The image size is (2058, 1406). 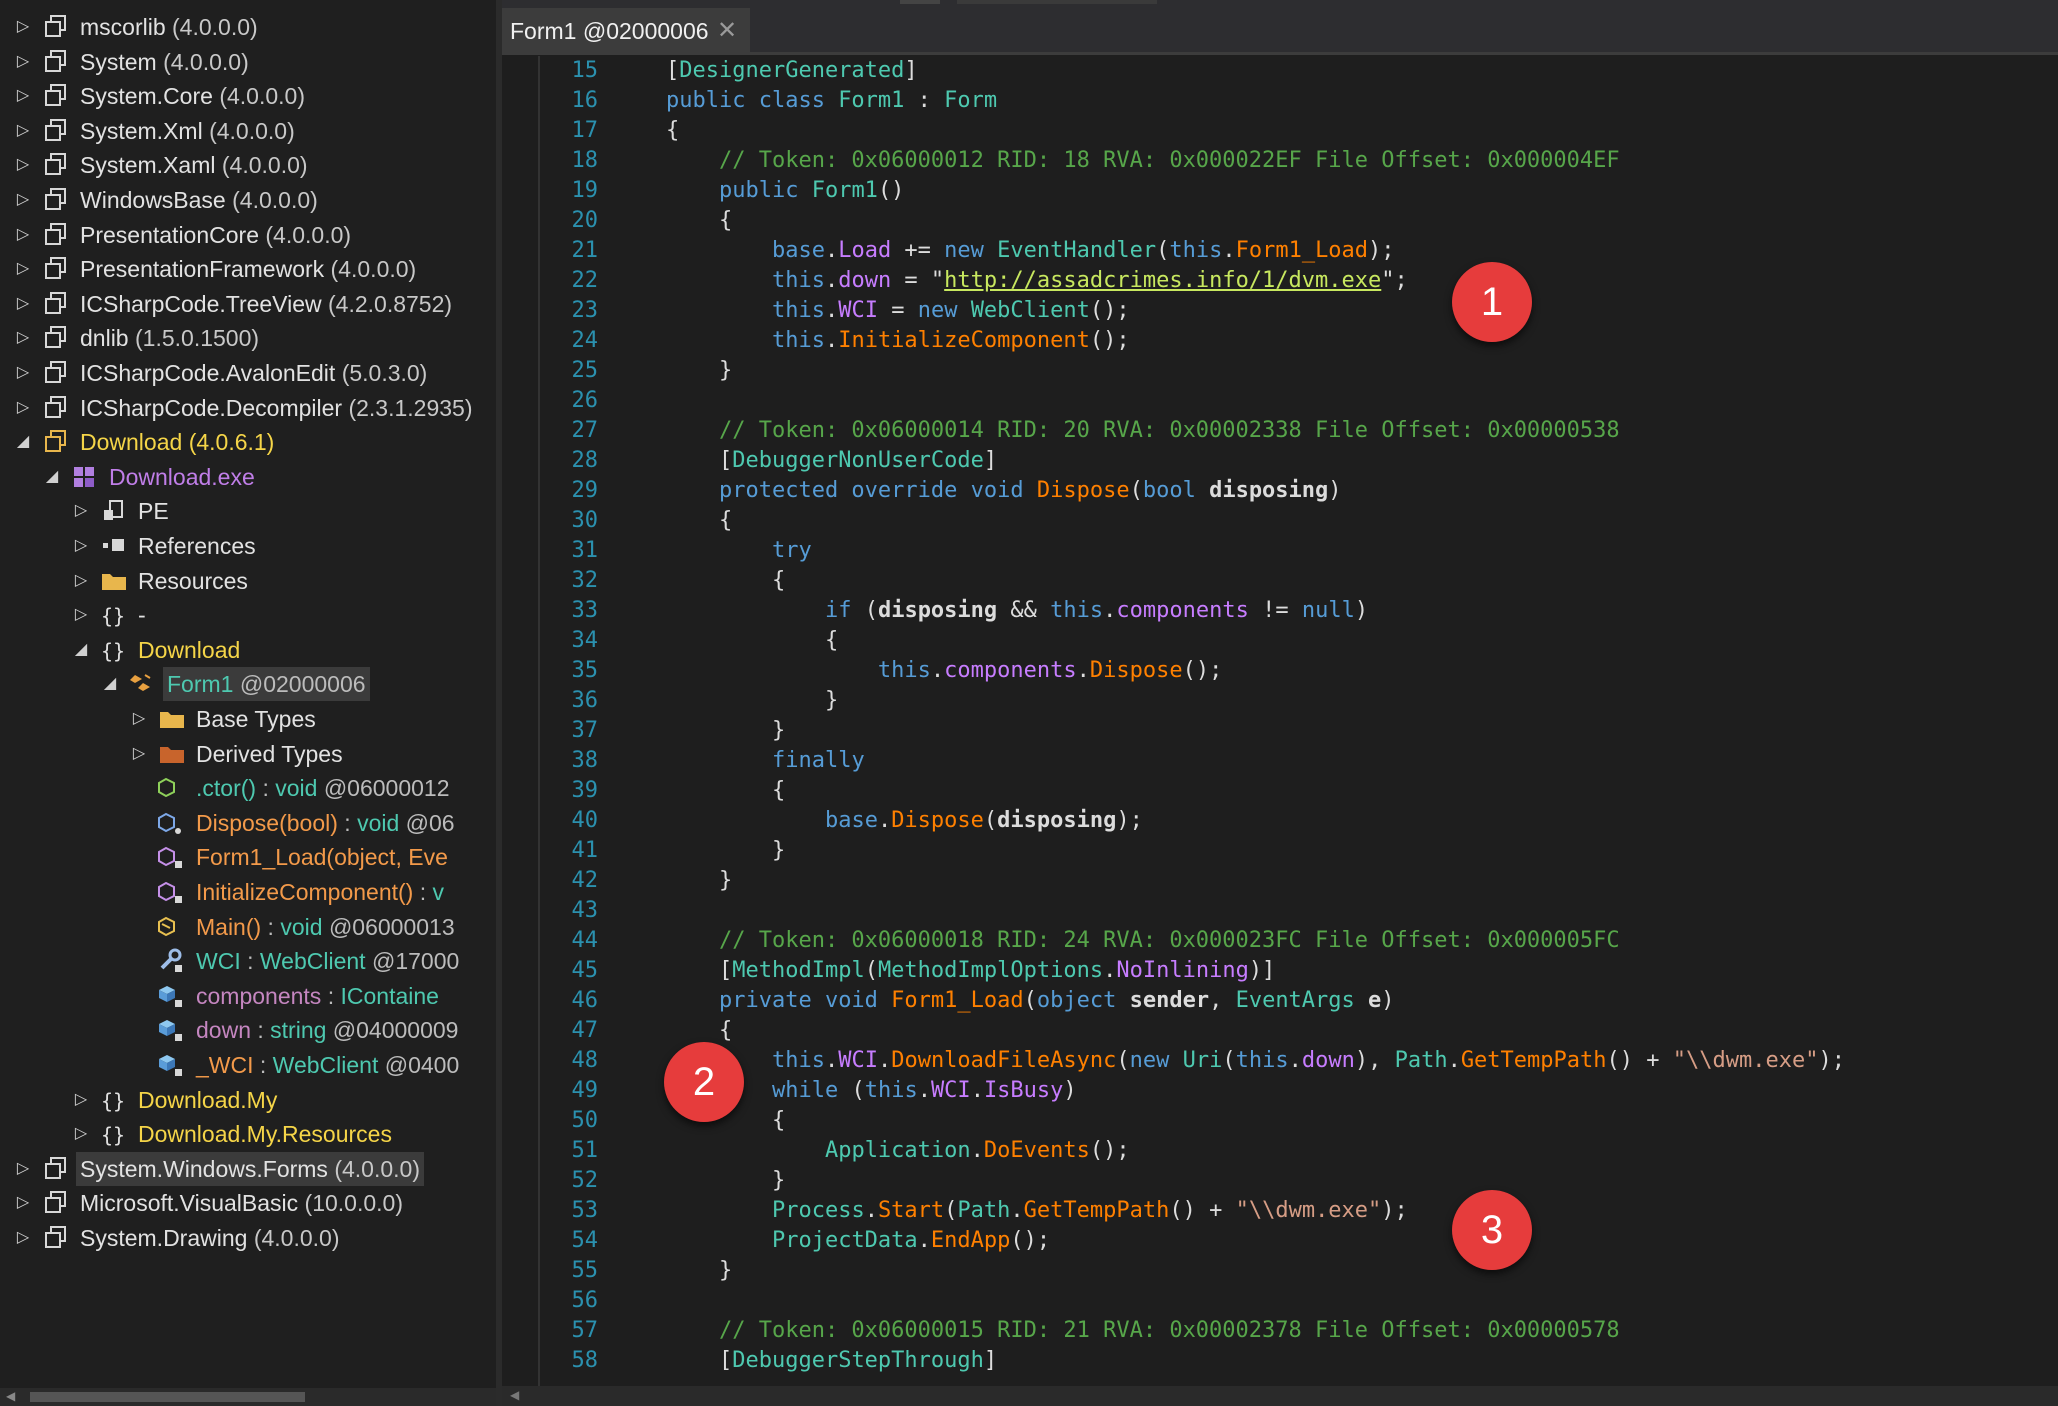 I want to click on code-token: null, so click(x=1328, y=610).